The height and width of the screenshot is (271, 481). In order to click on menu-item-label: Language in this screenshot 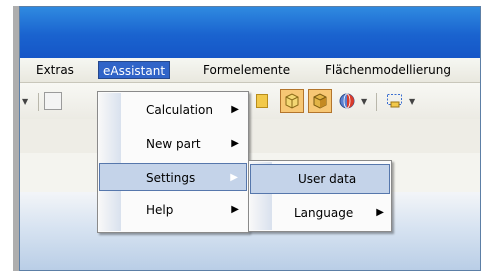, I will do `click(324, 213)`.